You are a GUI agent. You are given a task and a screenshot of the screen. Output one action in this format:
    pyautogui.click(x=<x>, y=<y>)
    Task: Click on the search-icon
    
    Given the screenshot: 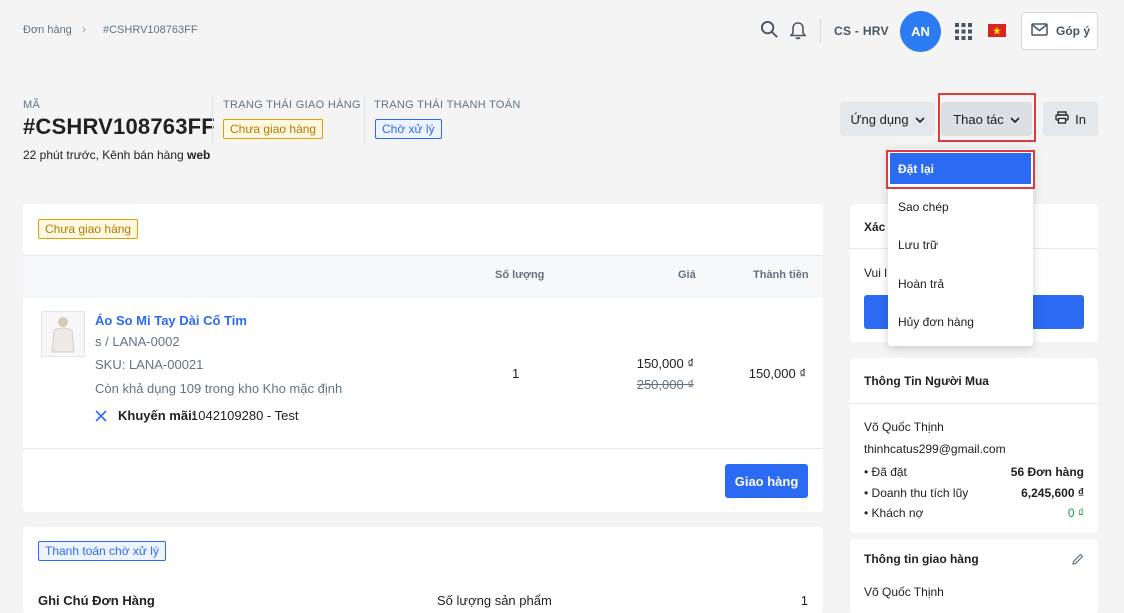 What is the action you would take?
    pyautogui.click(x=769, y=31)
    